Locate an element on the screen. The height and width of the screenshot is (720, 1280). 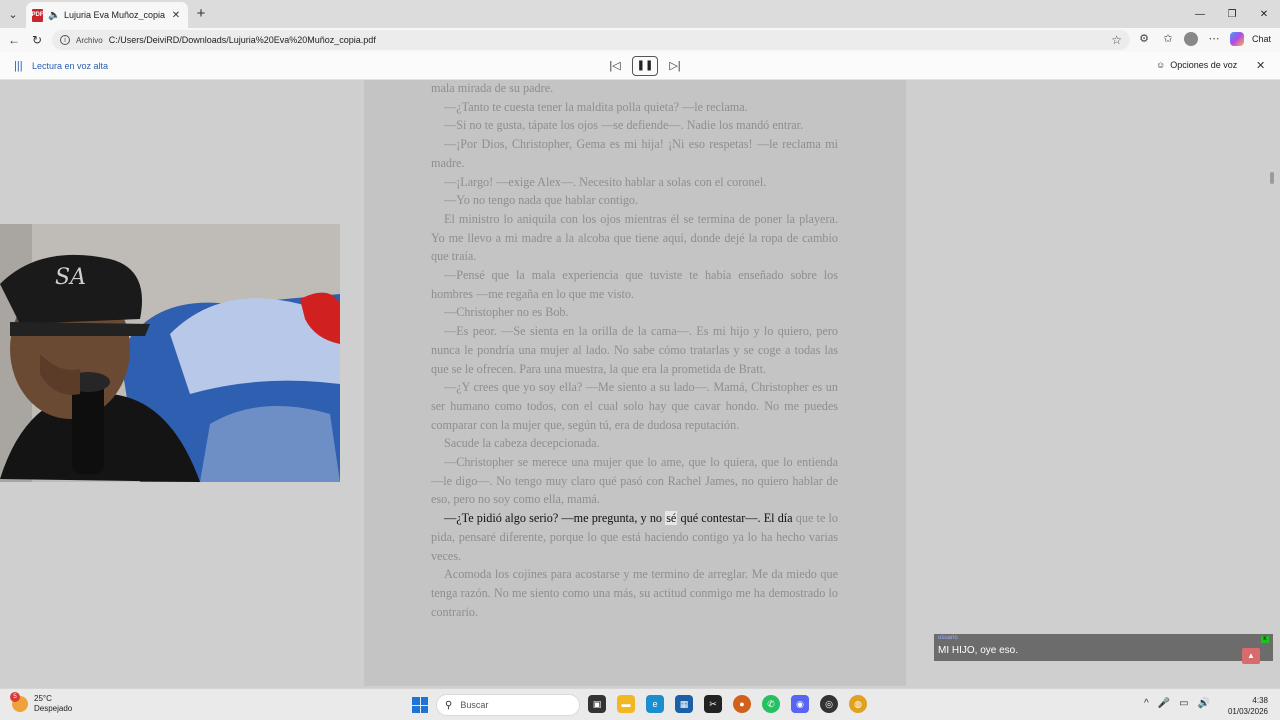
weather-condition: Despejado is located at coordinates (53, 708).